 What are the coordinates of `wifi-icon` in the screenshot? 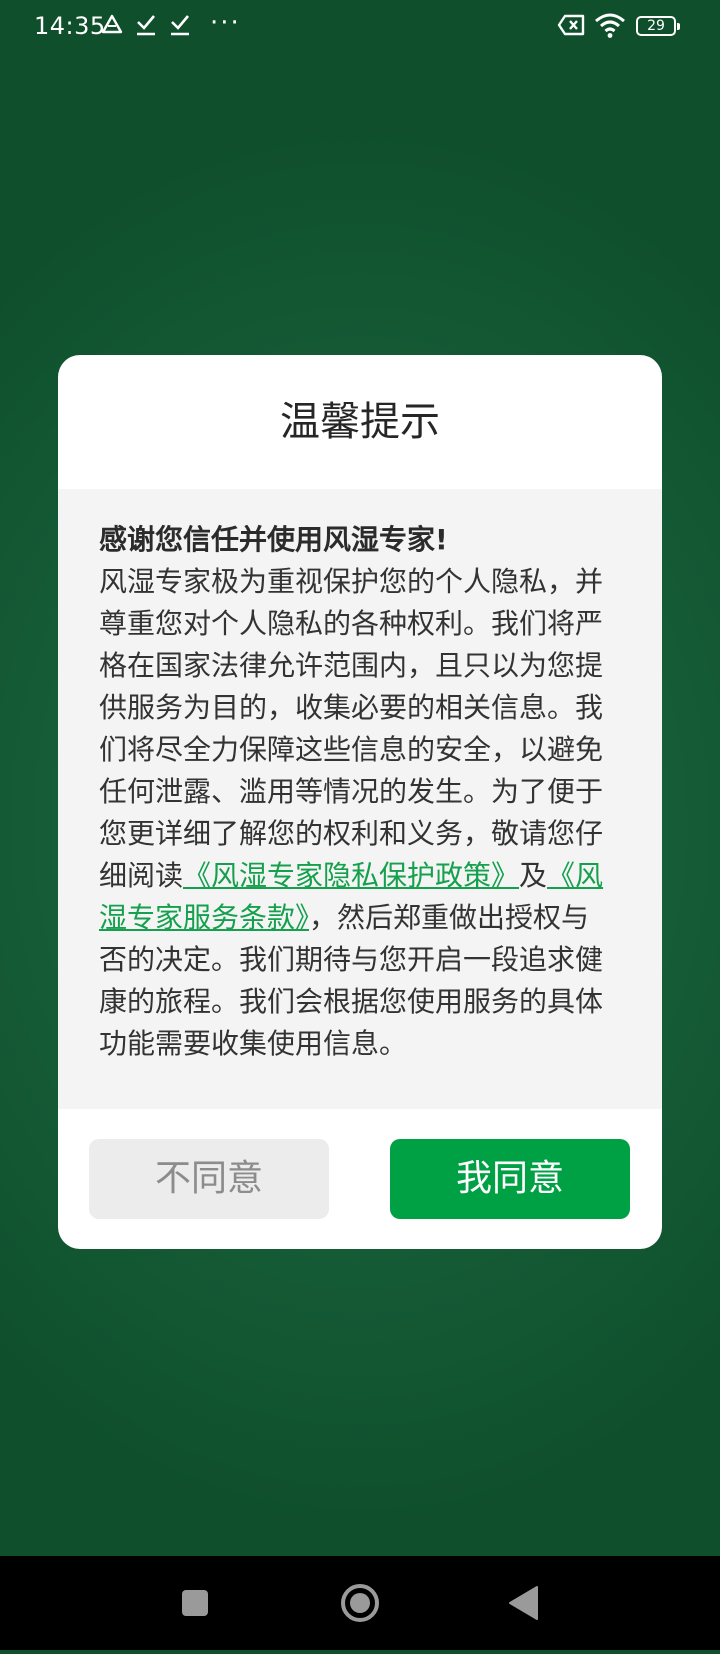 It's located at (610, 28).